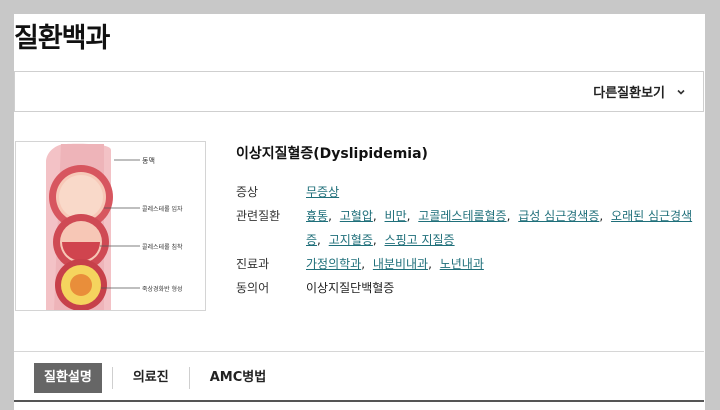 The width and height of the screenshot is (720, 410). Describe the element at coordinates (258, 216) in the screenshot. I see `related-label: 관련질환` at that location.